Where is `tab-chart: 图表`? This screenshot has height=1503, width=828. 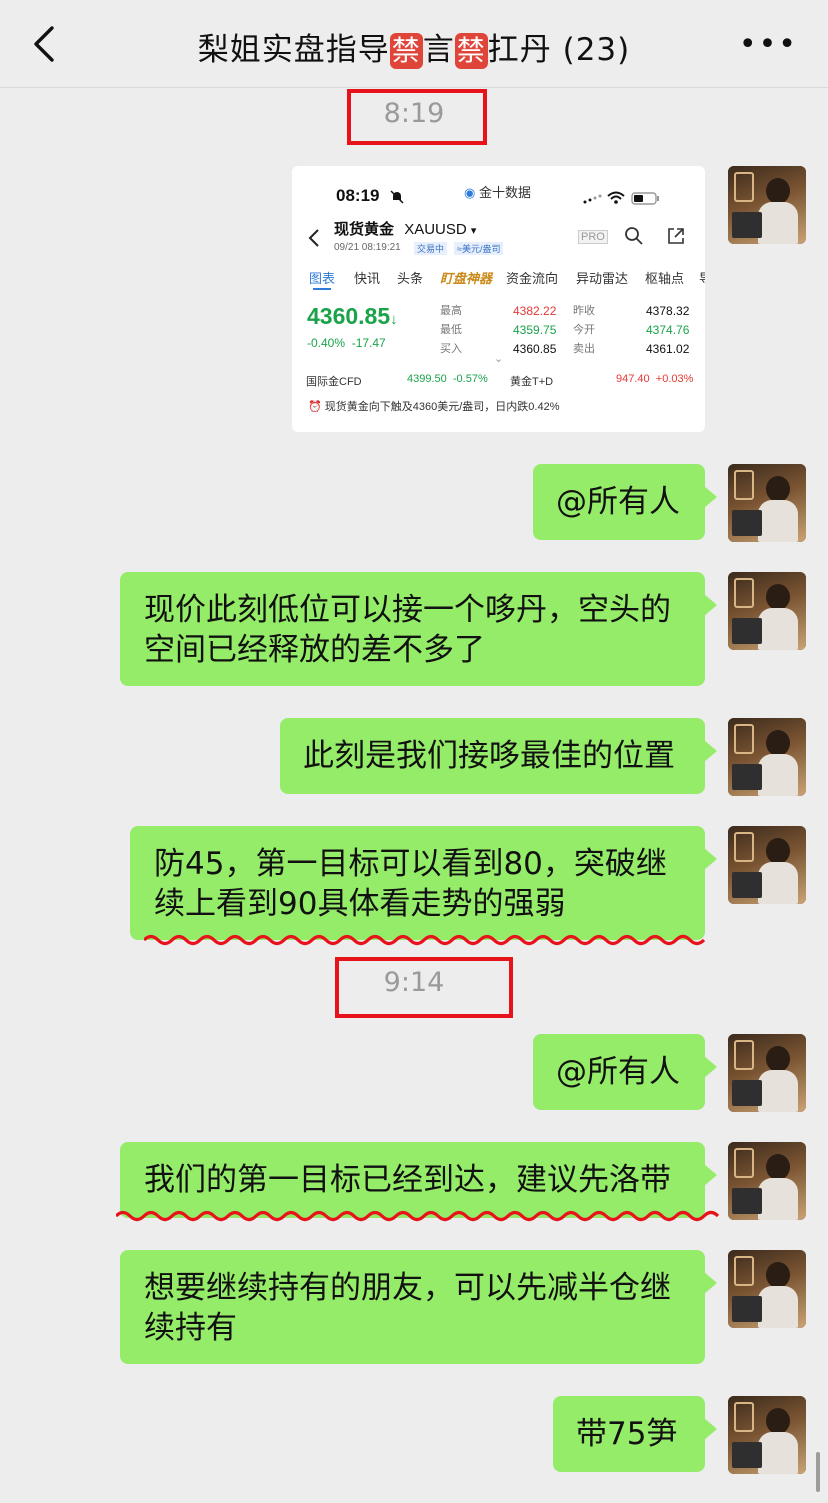 tab-chart: 图表 is located at coordinates (322, 277).